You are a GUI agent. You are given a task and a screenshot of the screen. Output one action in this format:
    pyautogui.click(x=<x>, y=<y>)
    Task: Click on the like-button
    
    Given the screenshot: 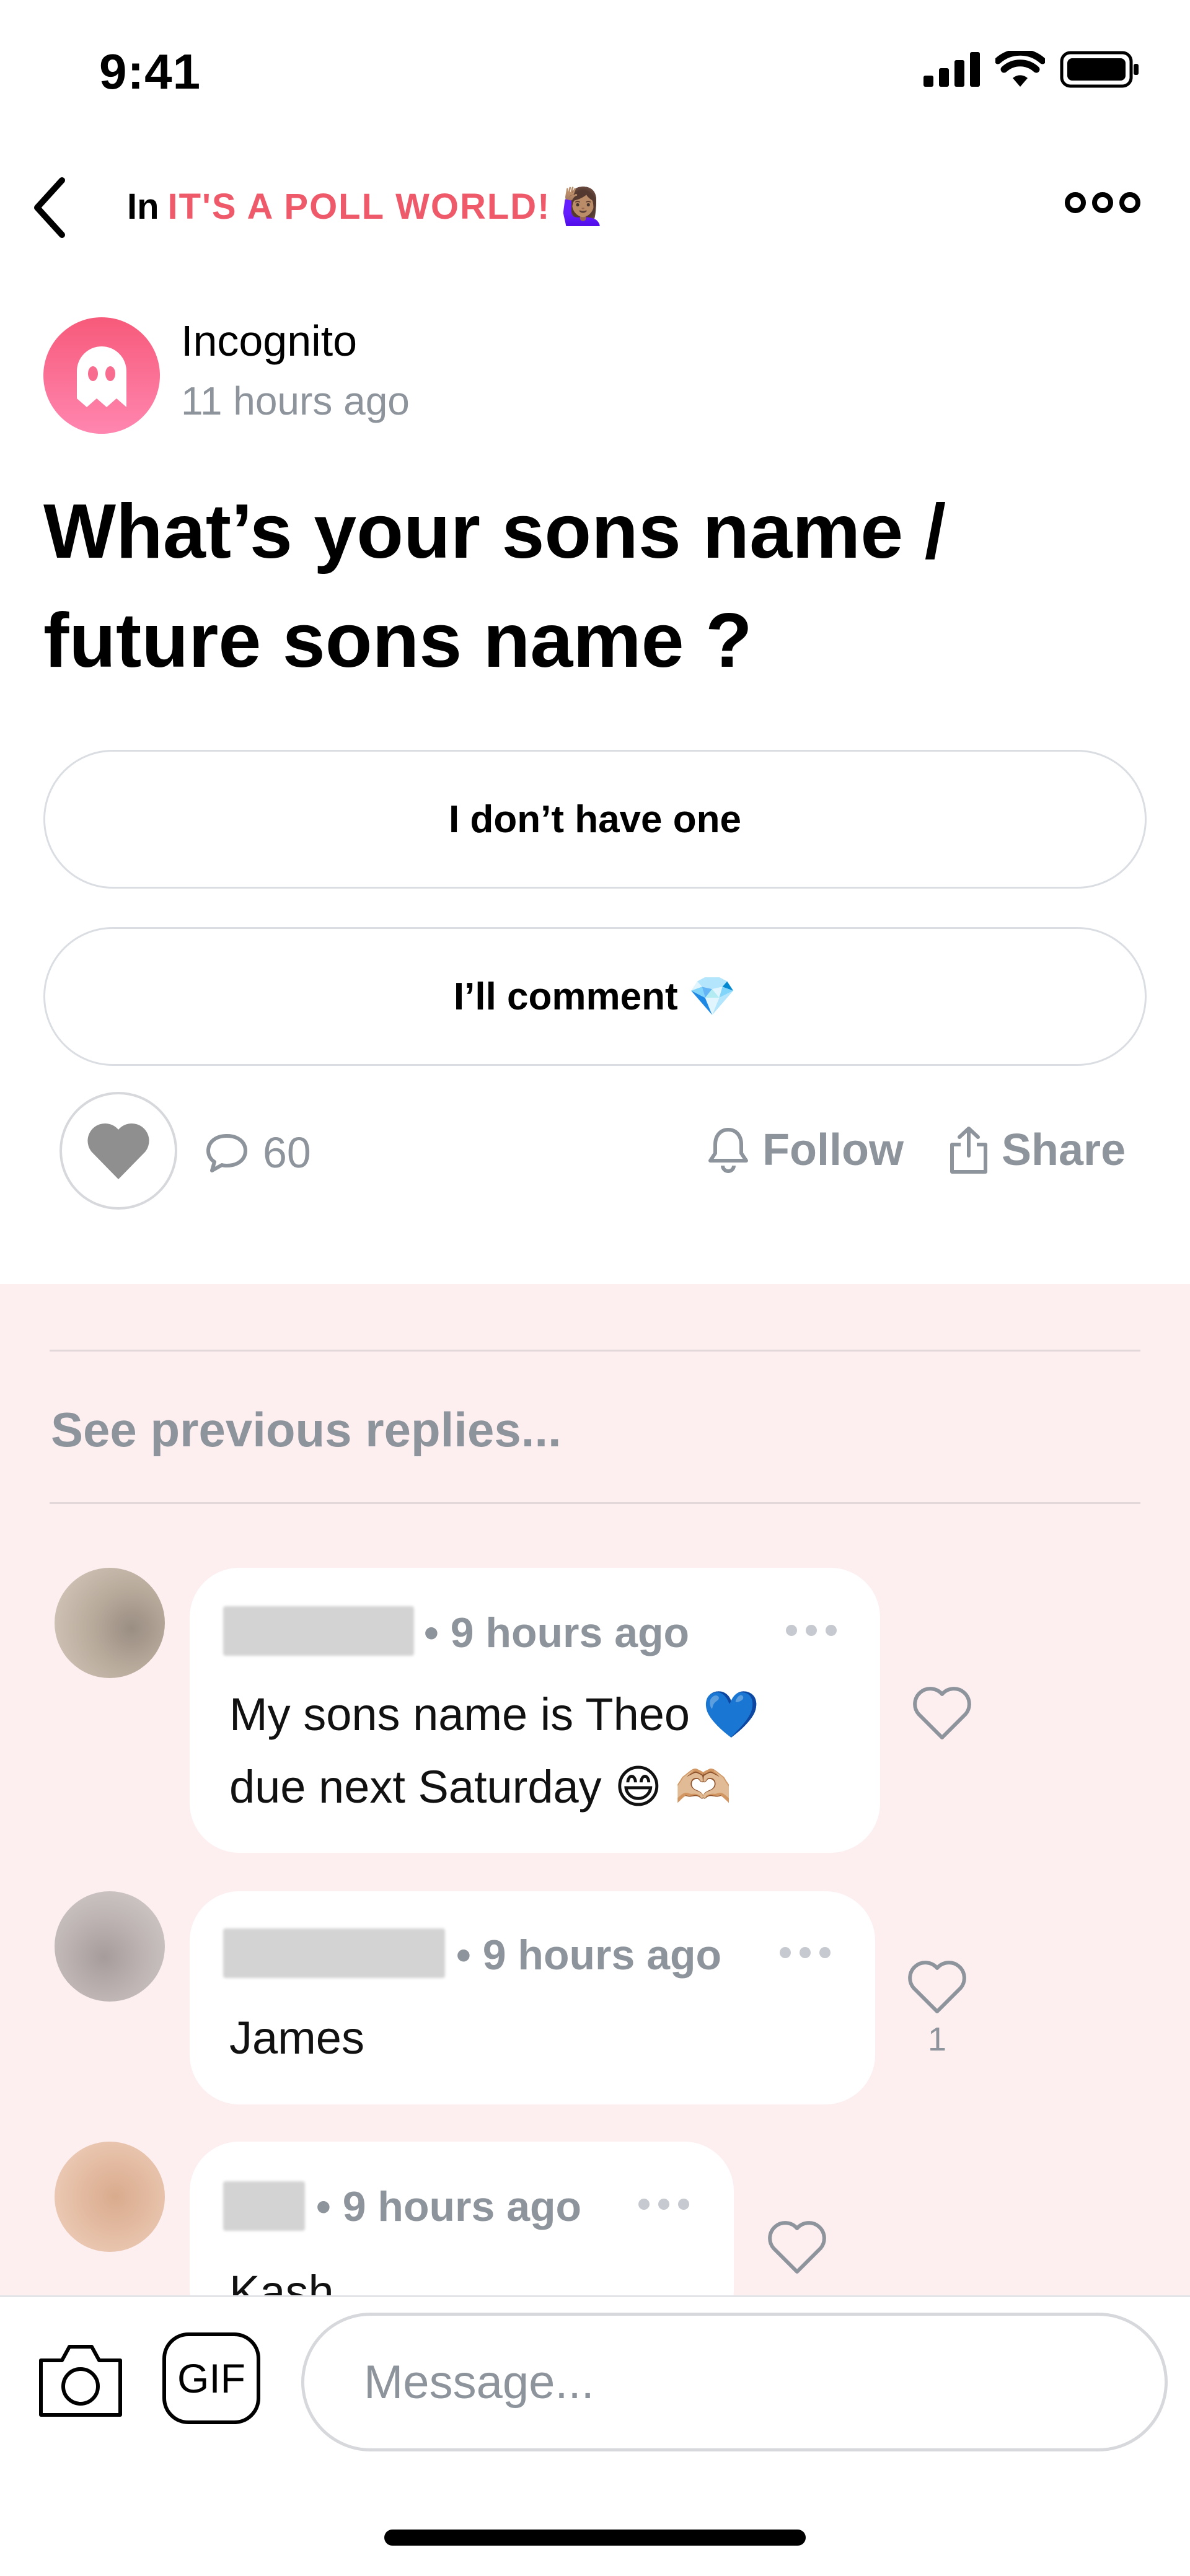 What is the action you would take?
    pyautogui.click(x=118, y=1151)
    